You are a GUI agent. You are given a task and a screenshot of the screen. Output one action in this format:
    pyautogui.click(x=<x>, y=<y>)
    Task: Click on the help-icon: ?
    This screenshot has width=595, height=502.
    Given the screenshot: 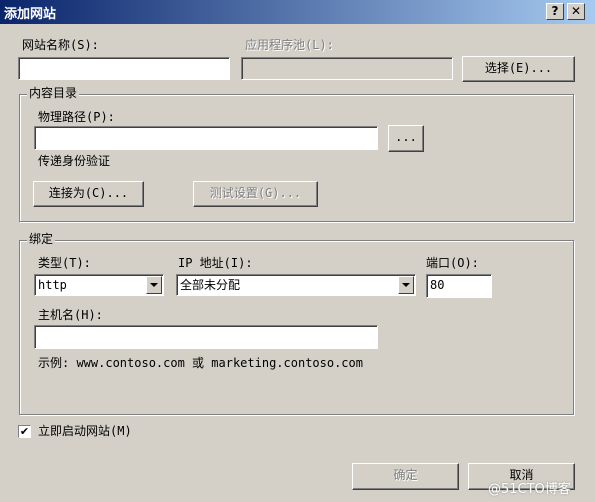 What is the action you would take?
    pyautogui.click(x=555, y=11)
    